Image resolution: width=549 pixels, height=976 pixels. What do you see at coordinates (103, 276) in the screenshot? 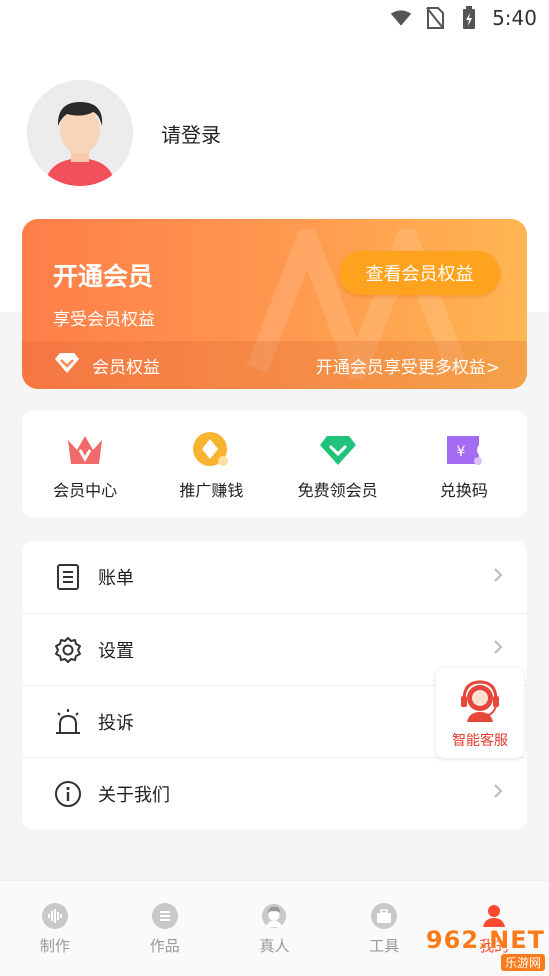
I see `vip-title: 开通会员` at bounding box center [103, 276].